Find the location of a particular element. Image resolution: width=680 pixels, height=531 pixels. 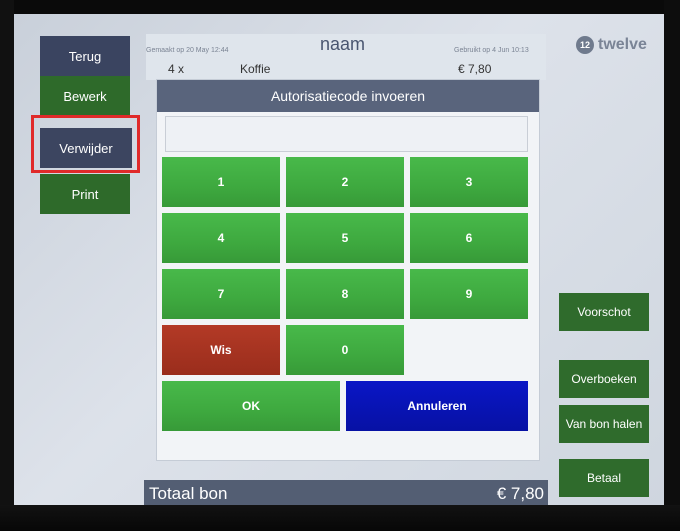

line-price: € 7,80 is located at coordinates (475, 69).